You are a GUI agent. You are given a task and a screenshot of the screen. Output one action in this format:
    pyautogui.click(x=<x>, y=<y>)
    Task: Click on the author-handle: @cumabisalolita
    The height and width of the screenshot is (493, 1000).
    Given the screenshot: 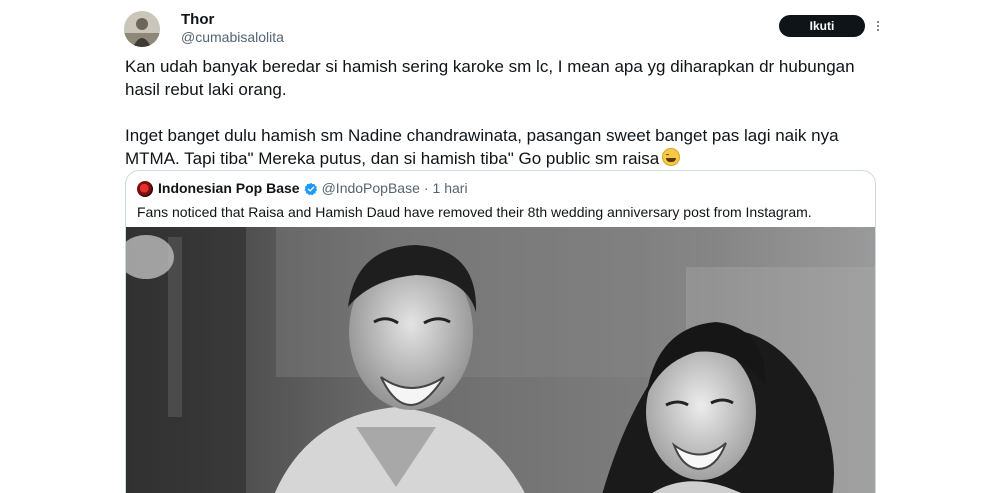 What is the action you would take?
    pyautogui.click(x=232, y=37)
    